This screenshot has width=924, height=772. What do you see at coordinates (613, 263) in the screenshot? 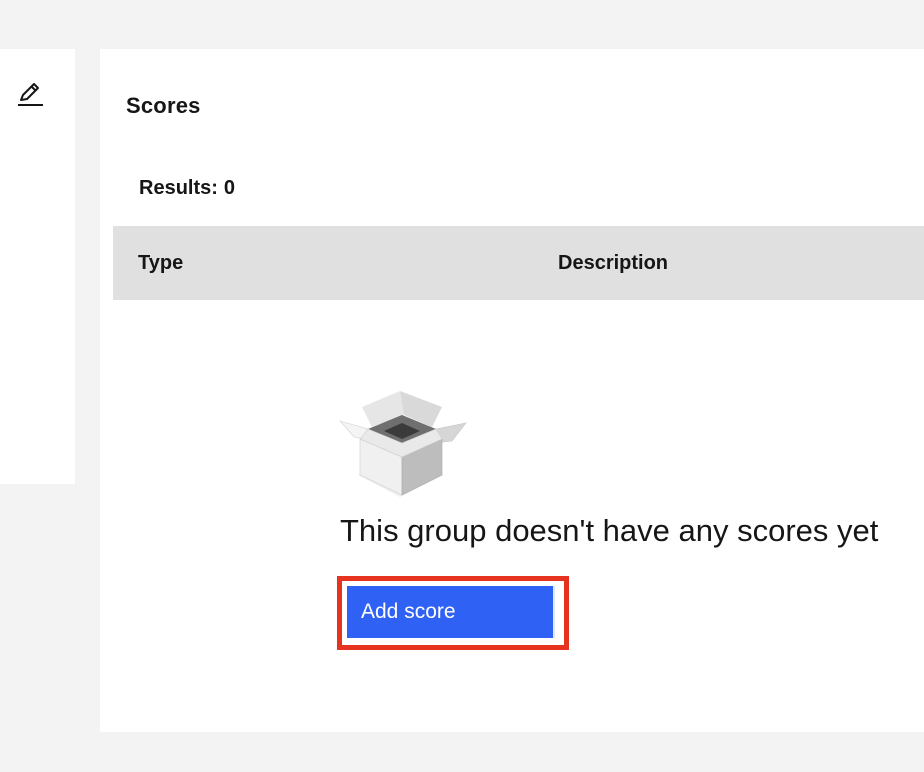
I see `column-header-description: Description` at bounding box center [613, 263].